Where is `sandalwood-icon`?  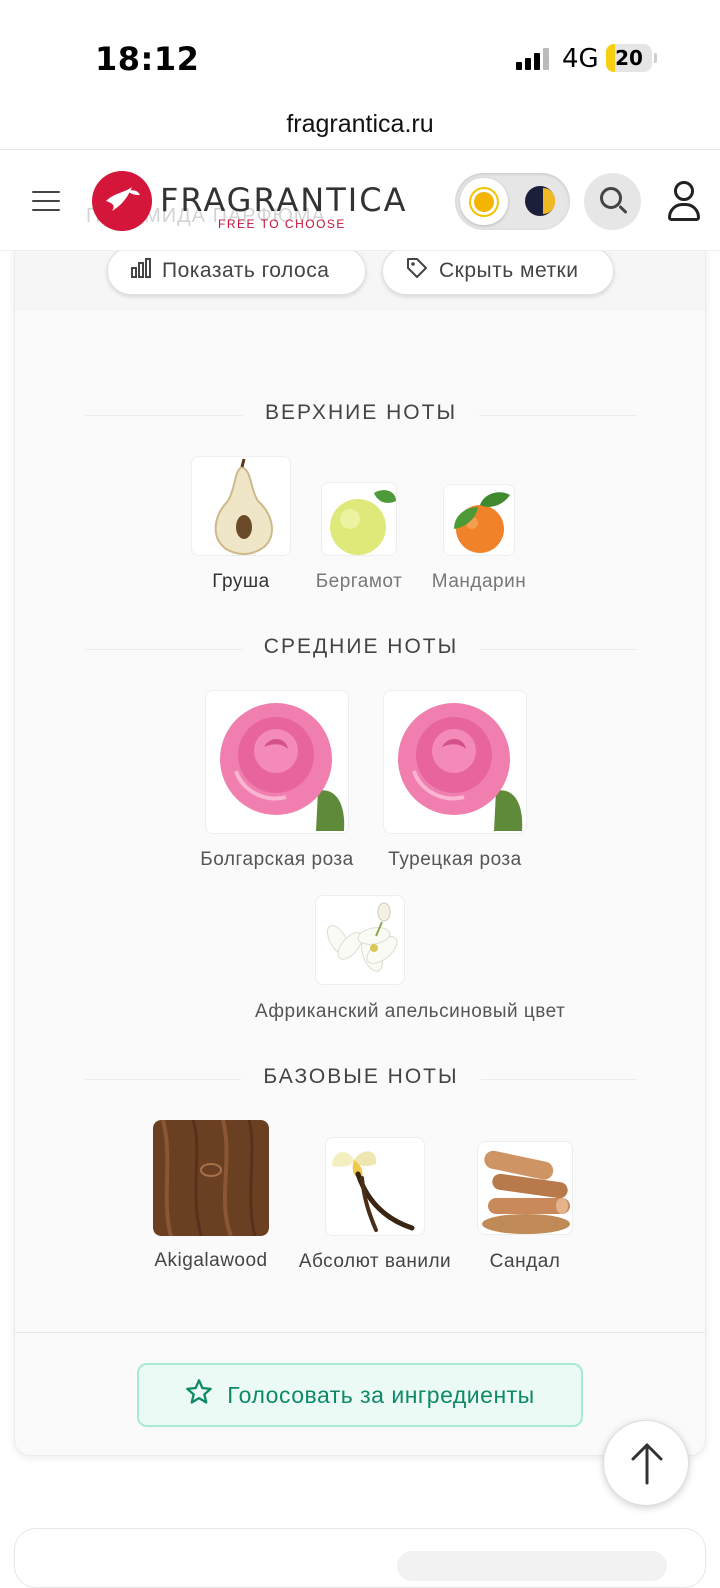
sandalwood-icon is located at coordinates (525, 1188).